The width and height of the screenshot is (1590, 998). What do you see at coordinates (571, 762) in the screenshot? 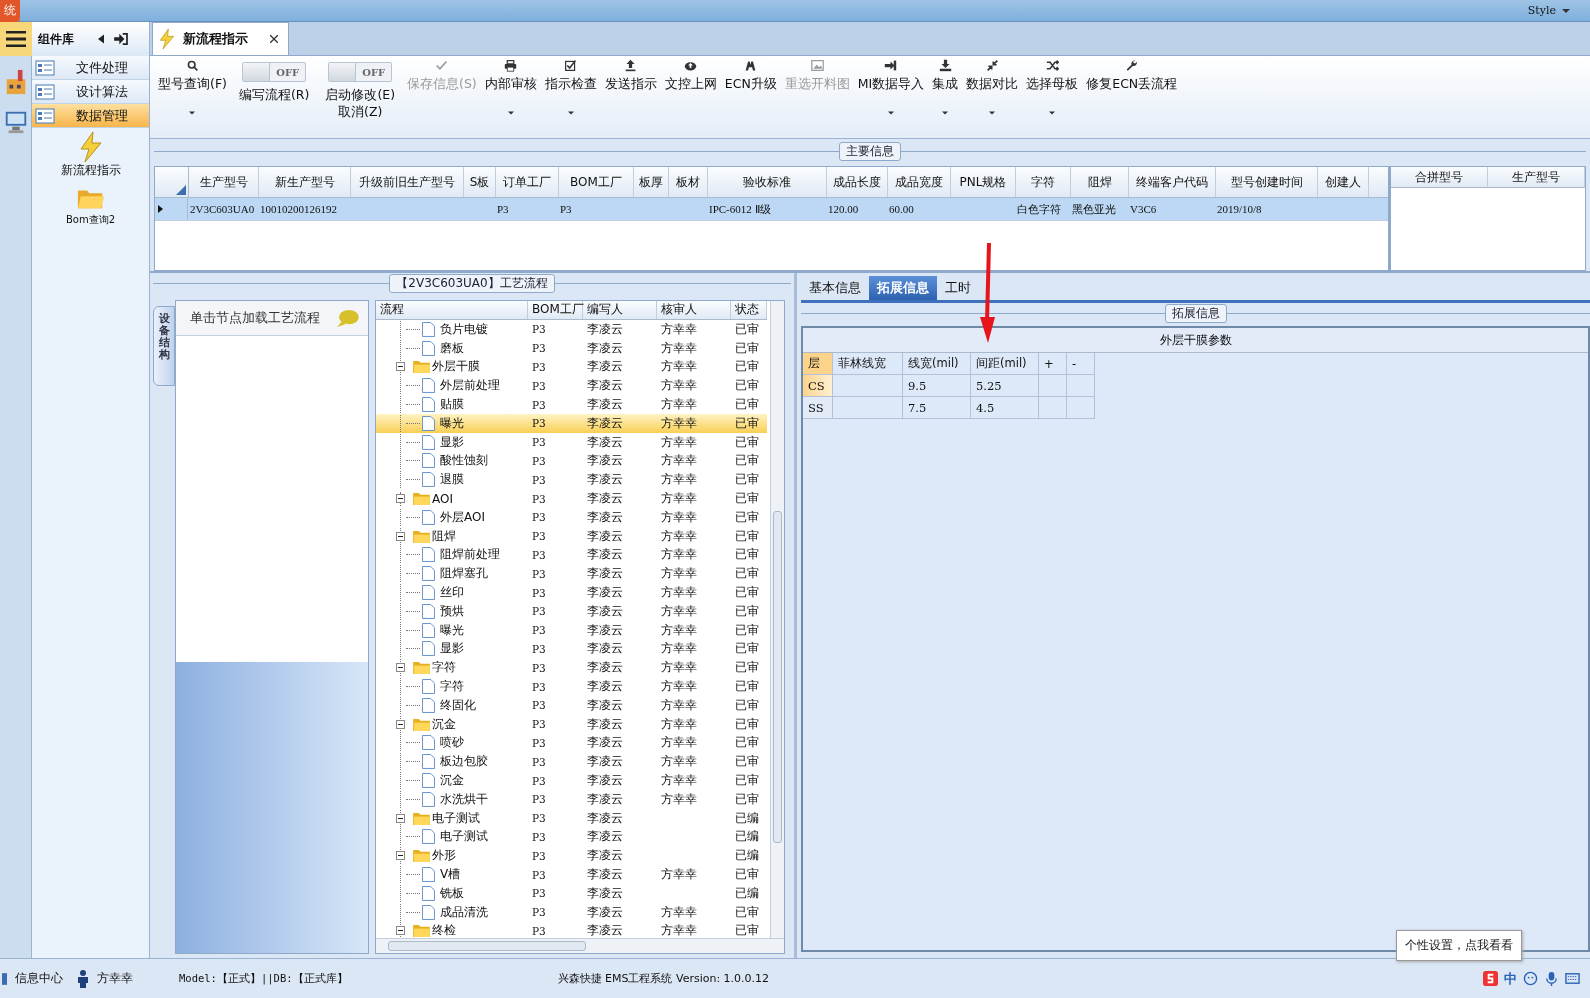
I see `tree-row: 板边包胶 P3 李凌云 方幸幸 已审` at bounding box center [571, 762].